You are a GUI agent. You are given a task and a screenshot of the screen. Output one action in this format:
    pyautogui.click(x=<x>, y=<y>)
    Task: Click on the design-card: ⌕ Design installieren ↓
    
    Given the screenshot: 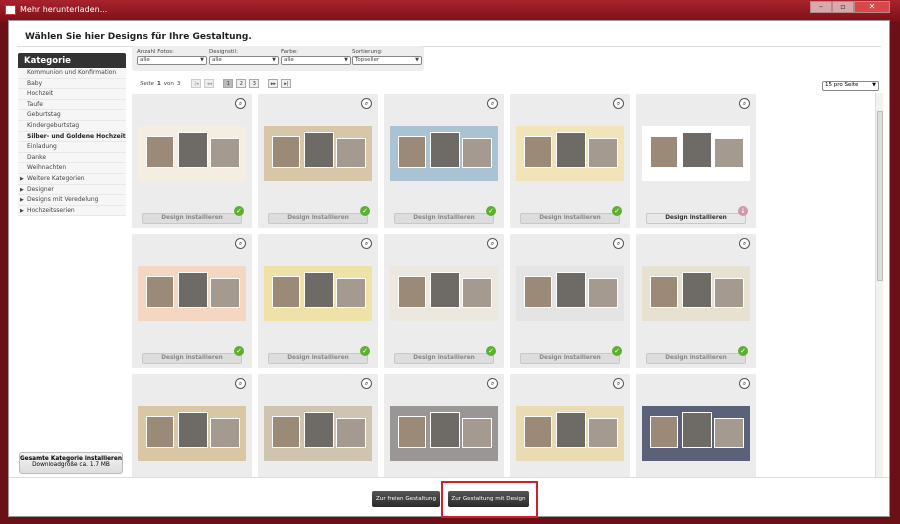 What is the action you would take?
    pyautogui.click(x=696, y=161)
    